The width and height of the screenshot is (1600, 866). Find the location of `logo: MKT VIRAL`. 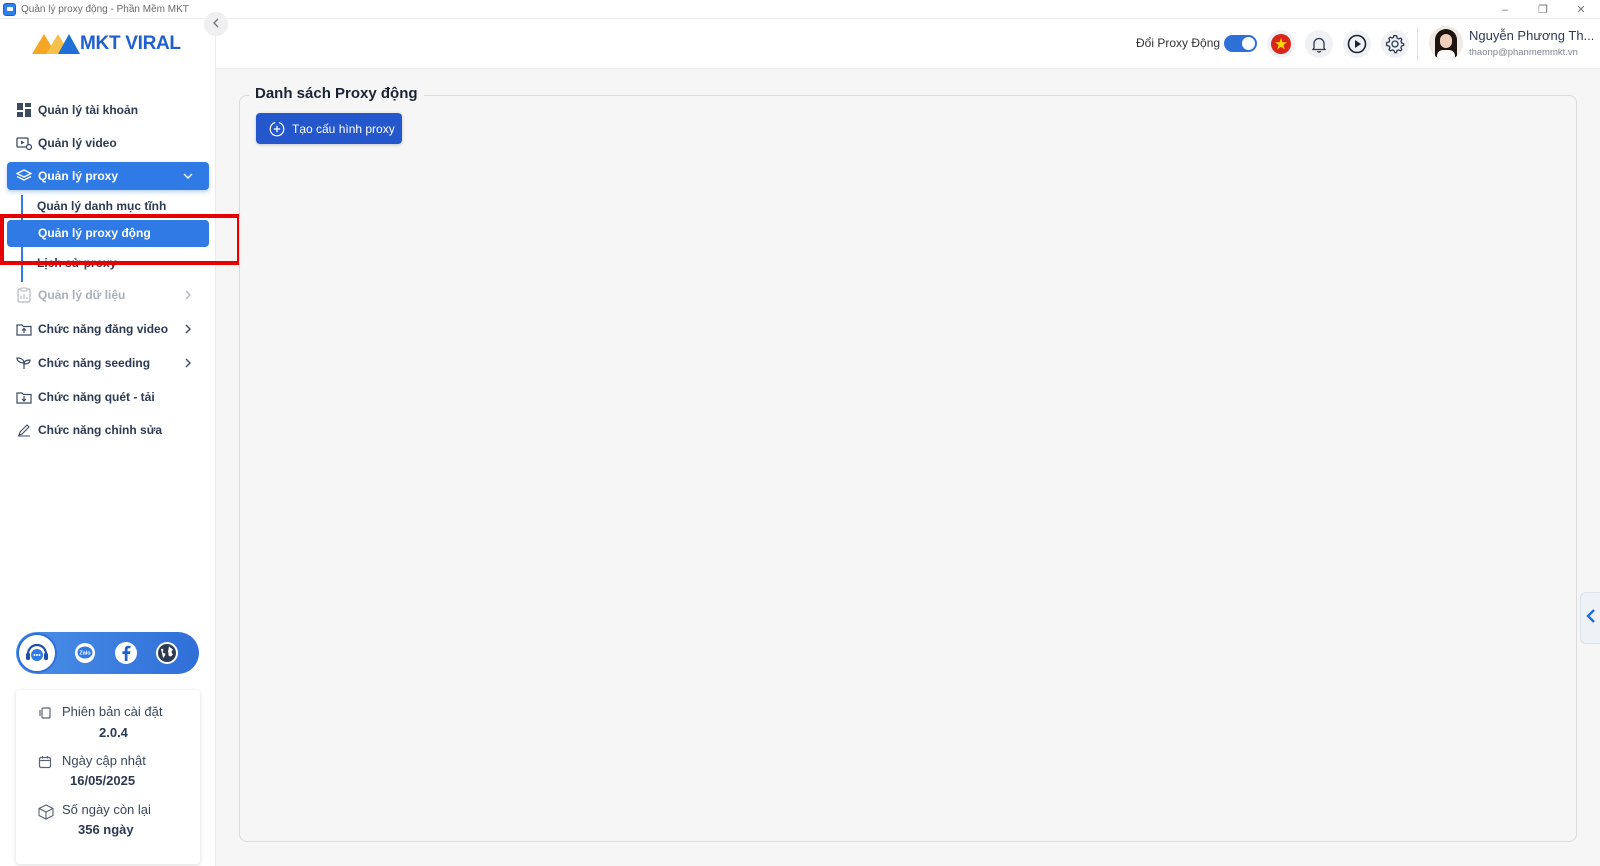

logo: MKT VIRAL is located at coordinates (106, 44).